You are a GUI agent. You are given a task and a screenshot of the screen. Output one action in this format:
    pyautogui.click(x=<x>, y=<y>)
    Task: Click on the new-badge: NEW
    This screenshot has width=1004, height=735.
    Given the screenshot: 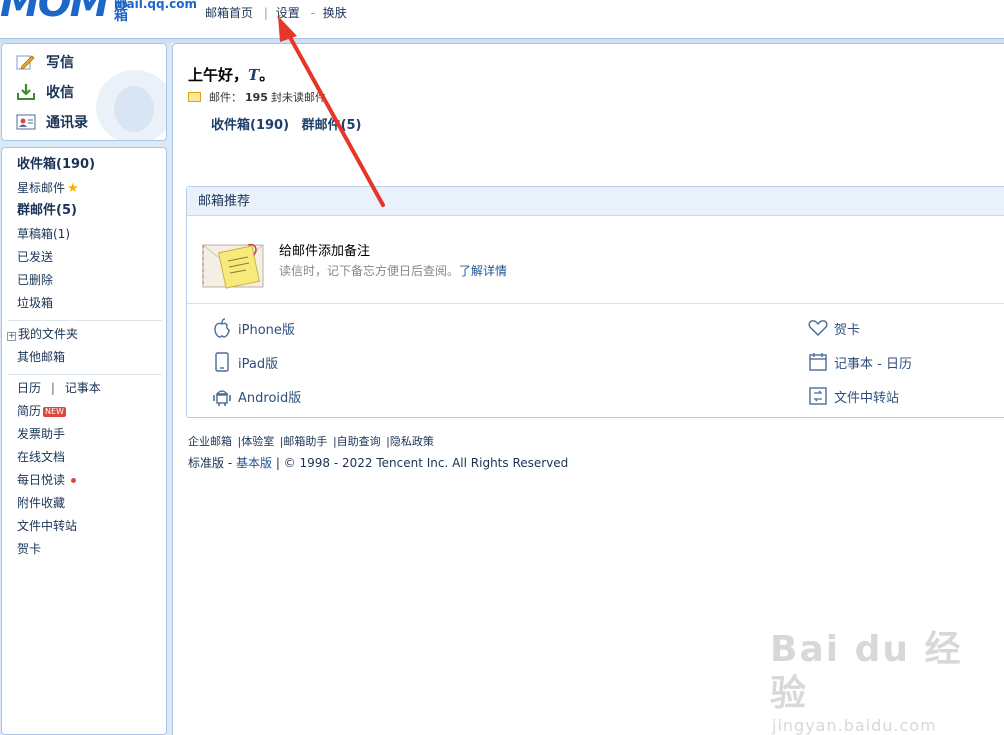 What is the action you would take?
    pyautogui.click(x=54, y=411)
    